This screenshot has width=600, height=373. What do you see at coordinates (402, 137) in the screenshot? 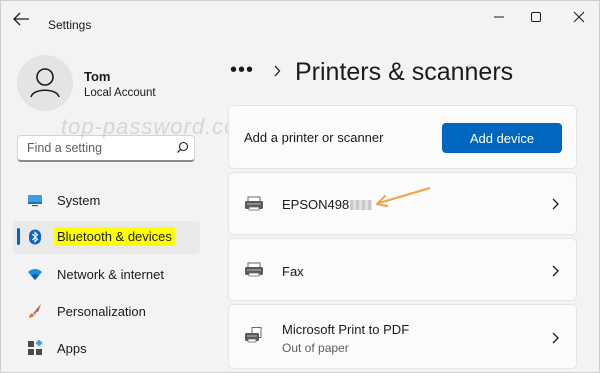
I see `add-printer-card: Add a printer or scanner Add device` at bounding box center [402, 137].